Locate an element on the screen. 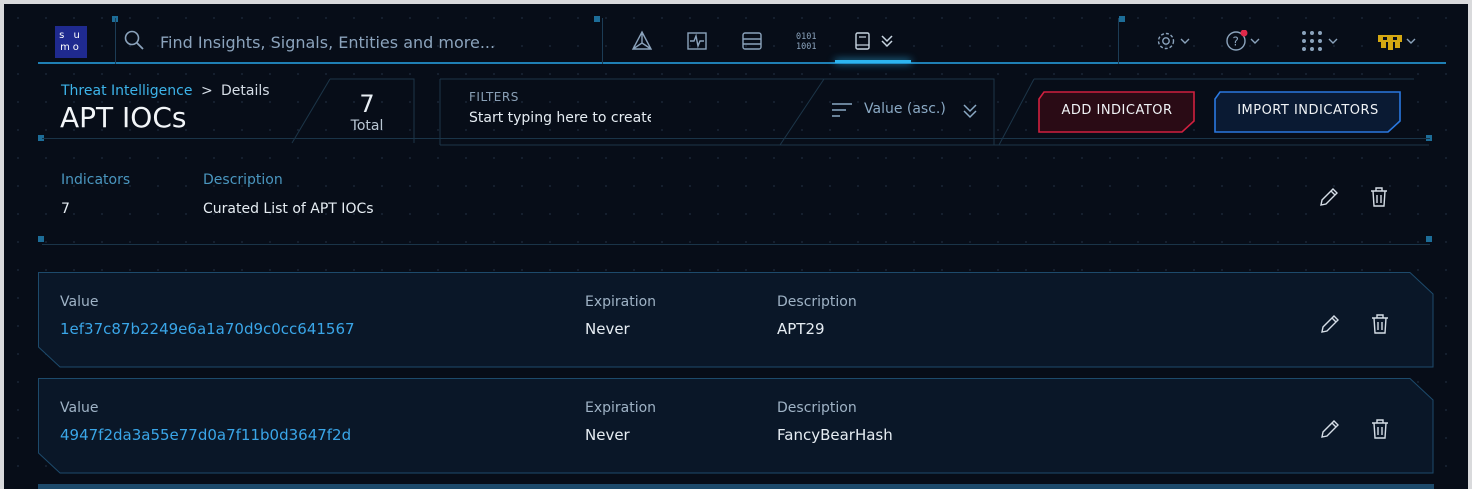 The width and height of the screenshot is (1472, 489). indicator-value-link: 1ef37c87b2249e6a1a70d9c0cc641567 is located at coordinates (207, 329).